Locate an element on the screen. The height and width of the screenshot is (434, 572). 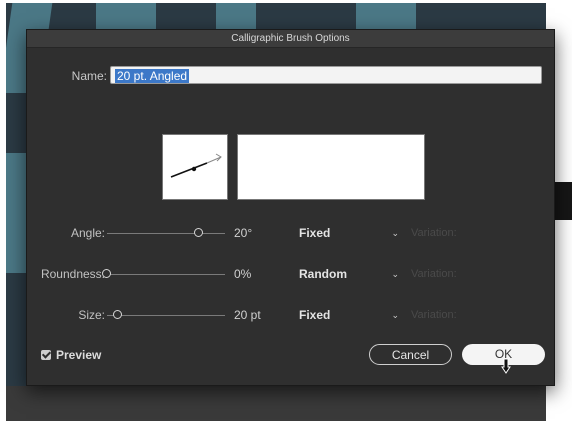
size-row: Size: 20 pt Fixed ⌄ Variation: is located at coordinates (290, 316).